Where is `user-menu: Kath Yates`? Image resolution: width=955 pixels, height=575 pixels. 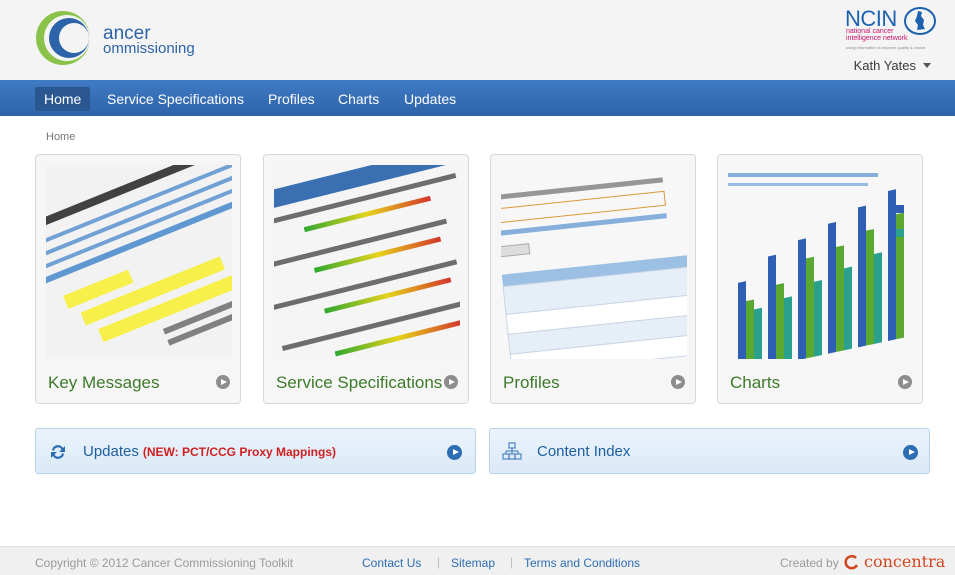
user-menu: Kath Yates is located at coordinates (892, 65).